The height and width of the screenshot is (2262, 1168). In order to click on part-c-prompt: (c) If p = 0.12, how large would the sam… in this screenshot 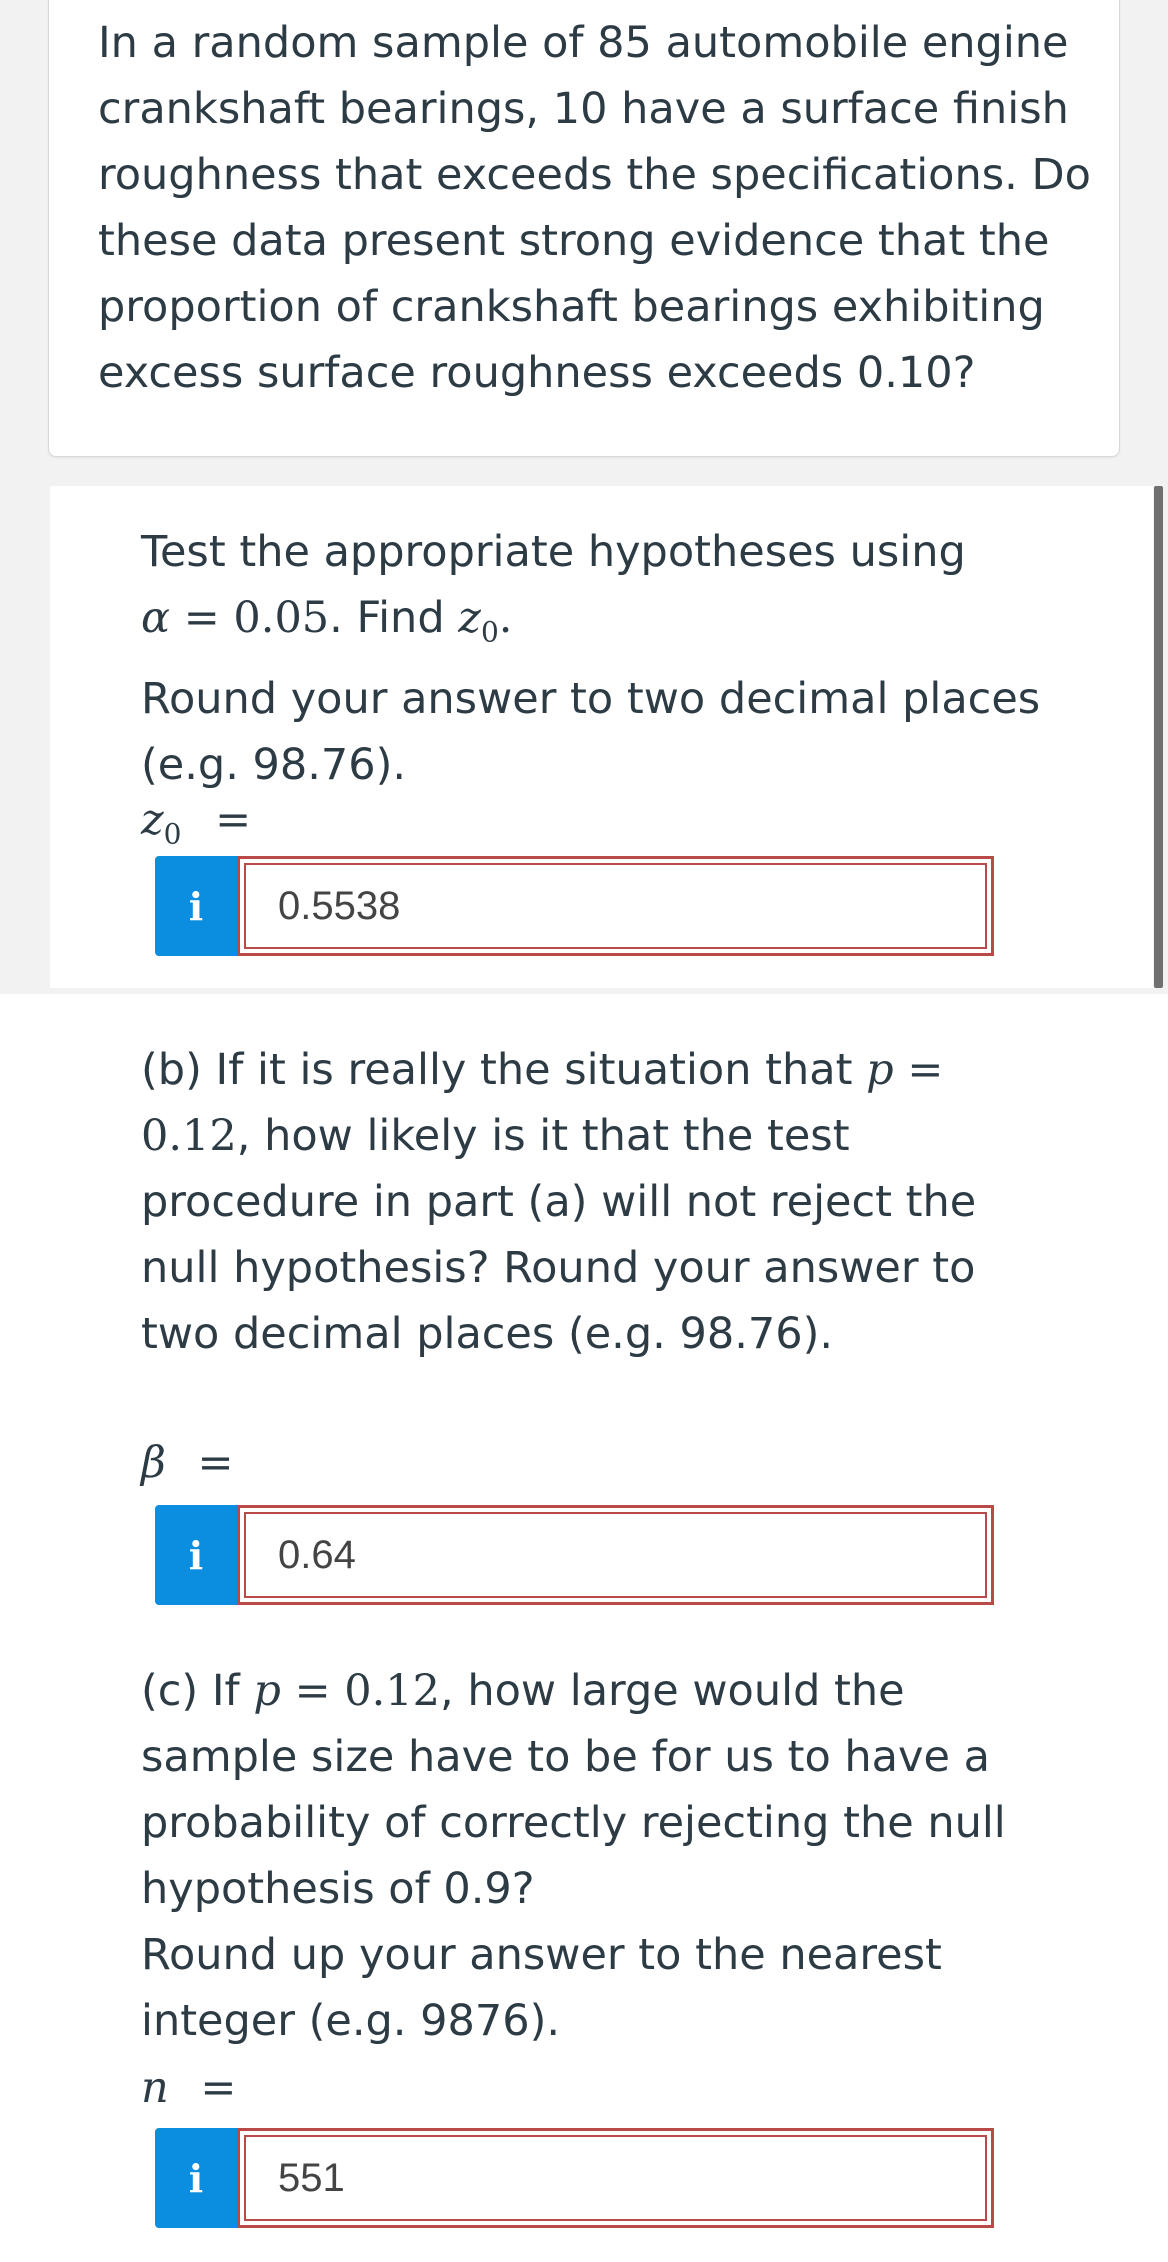, I will do `click(573, 1856)`.